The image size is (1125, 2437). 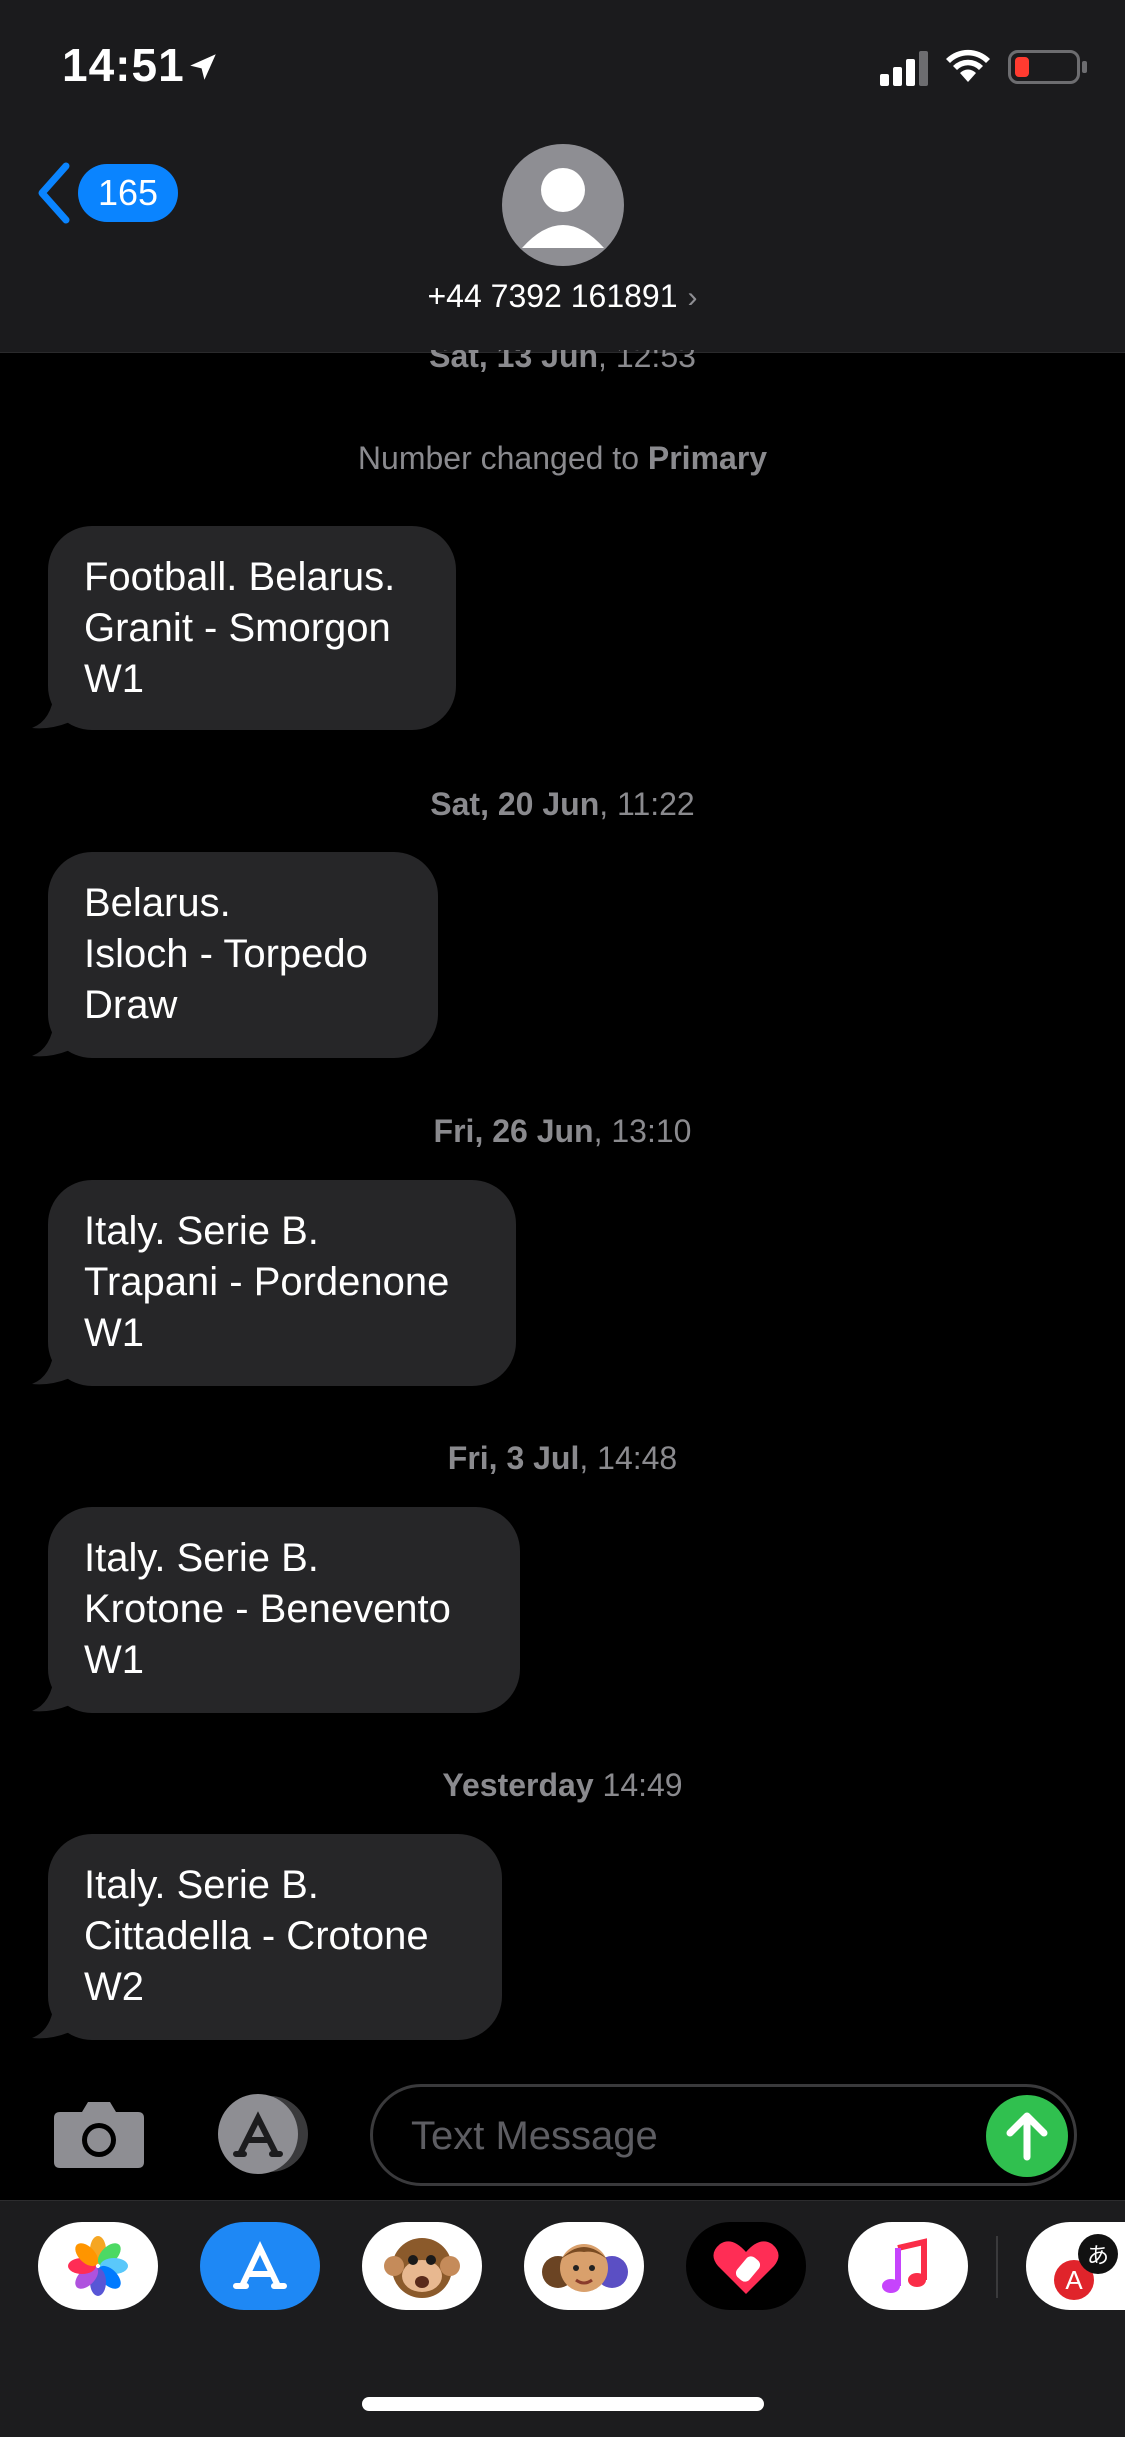 I want to click on timestamp: Fri, 3 Jul, 14:48, so click(x=562, y=1458).